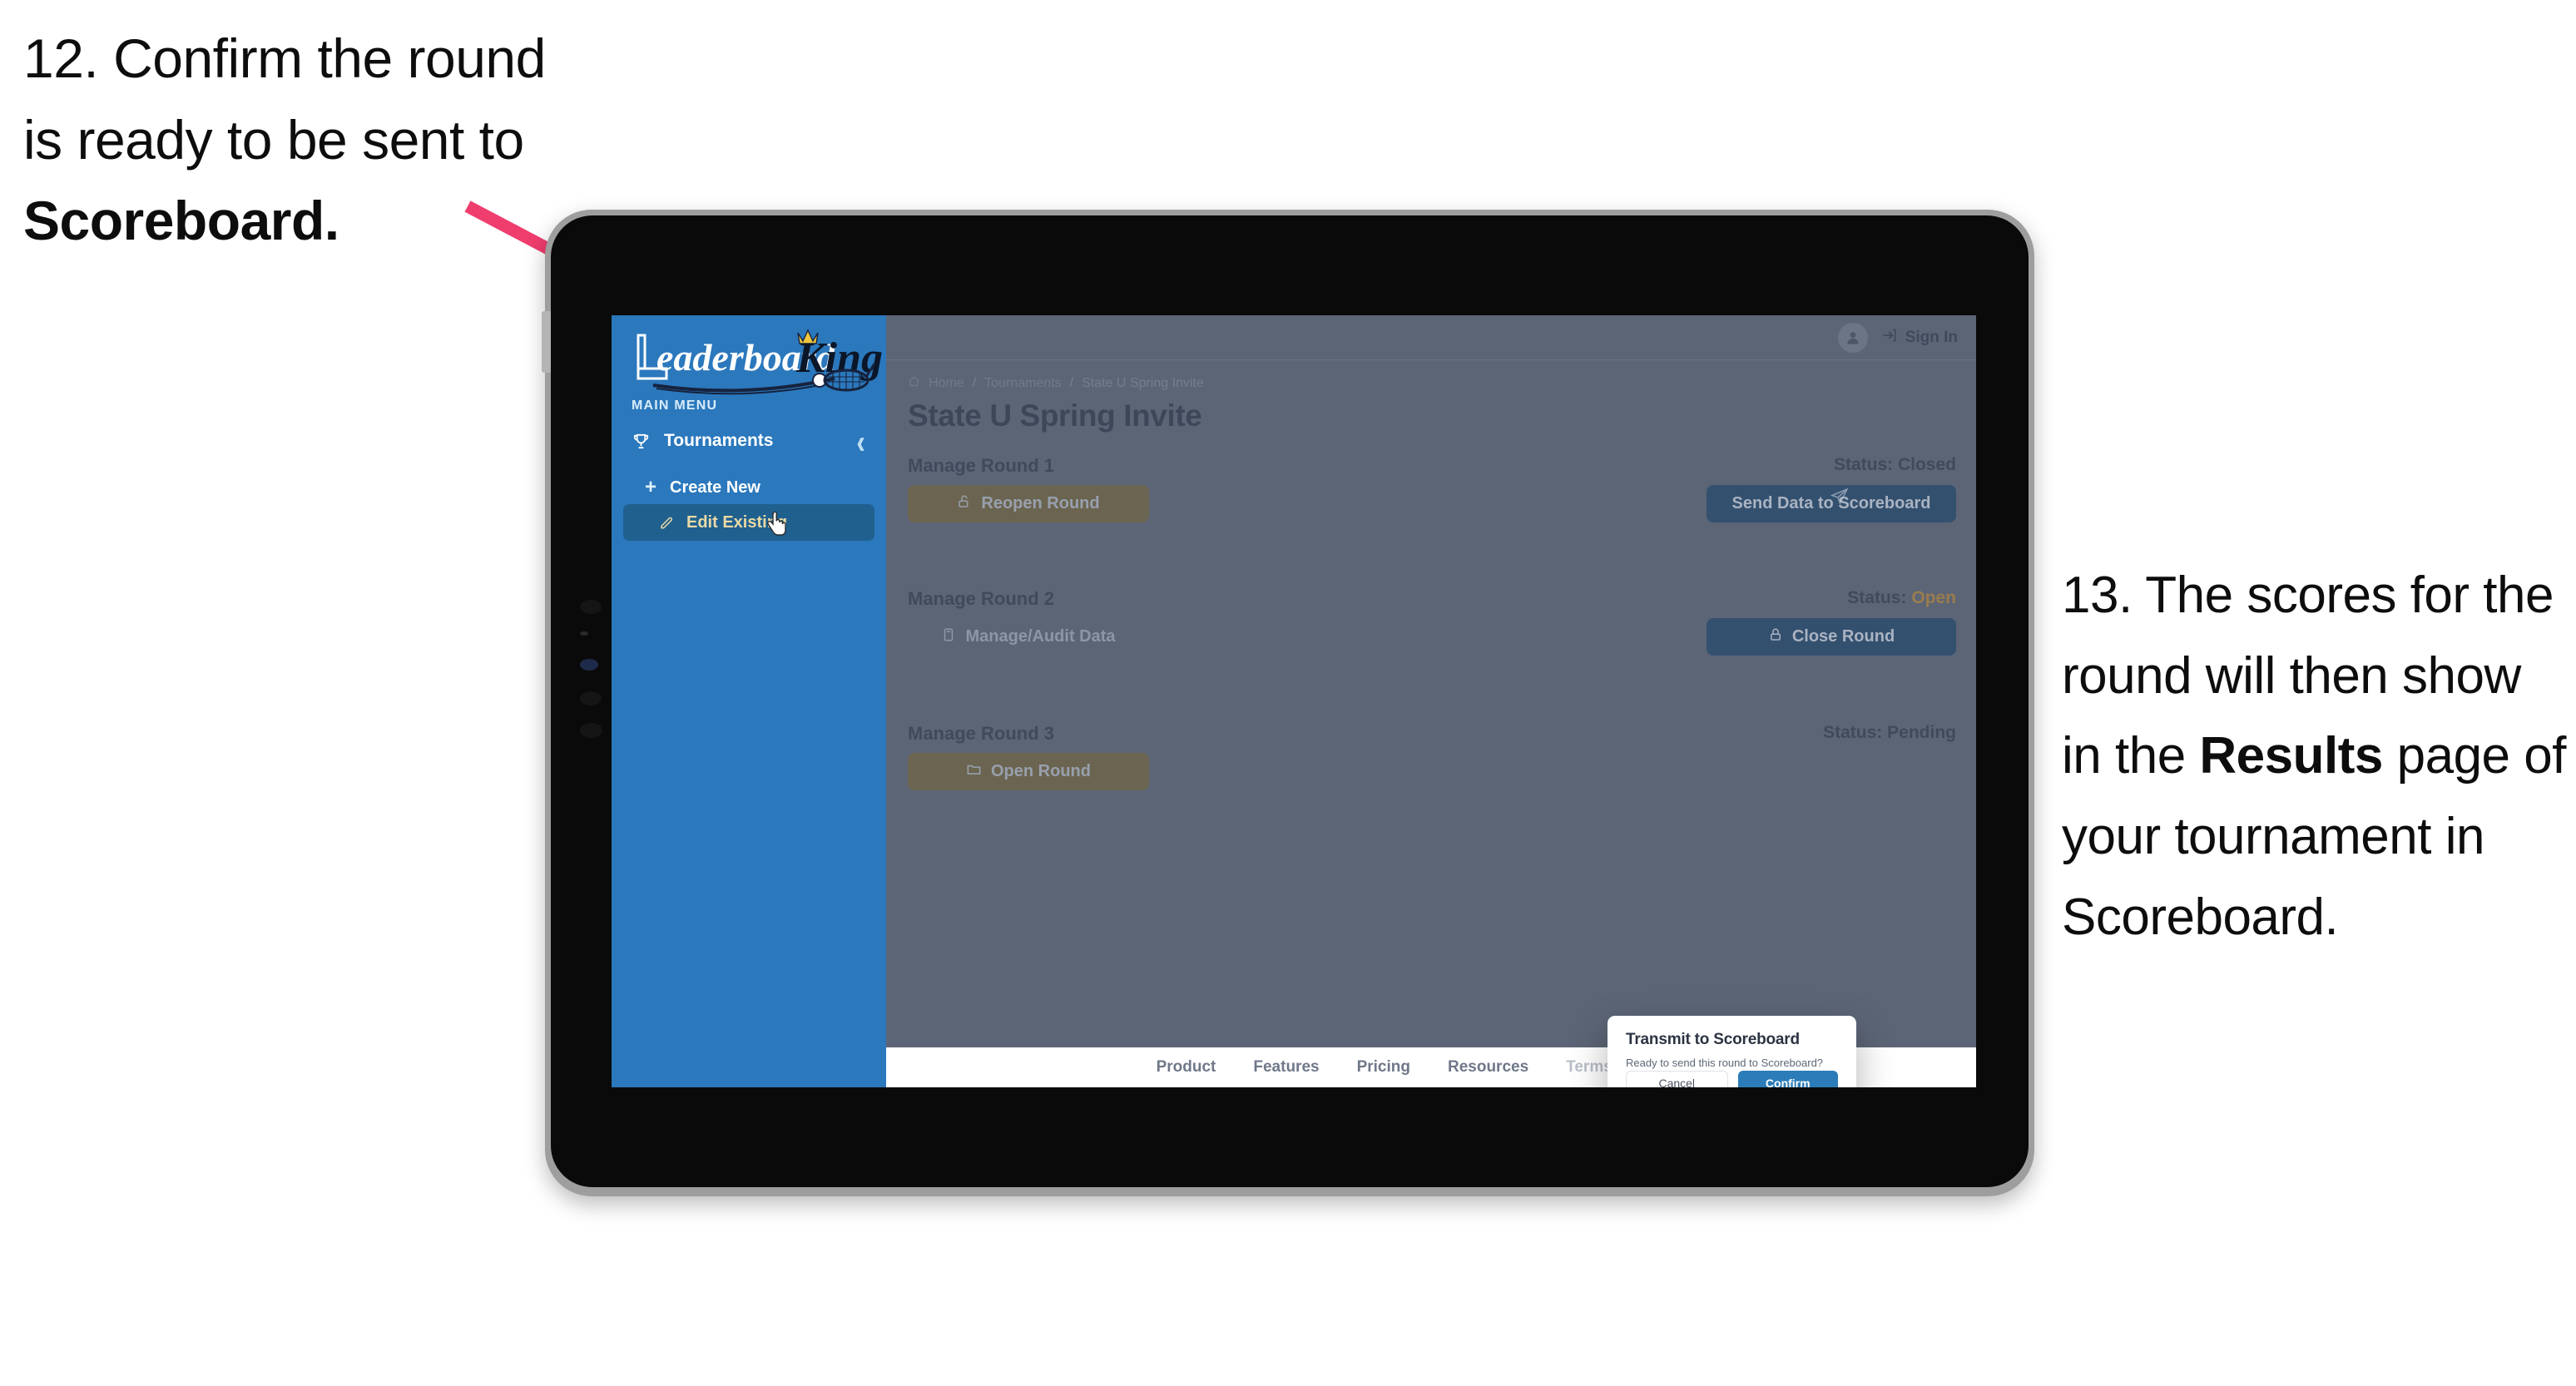 This screenshot has width=2576, height=1386. I want to click on confirm-button: Confirm, so click(1788, 1079).